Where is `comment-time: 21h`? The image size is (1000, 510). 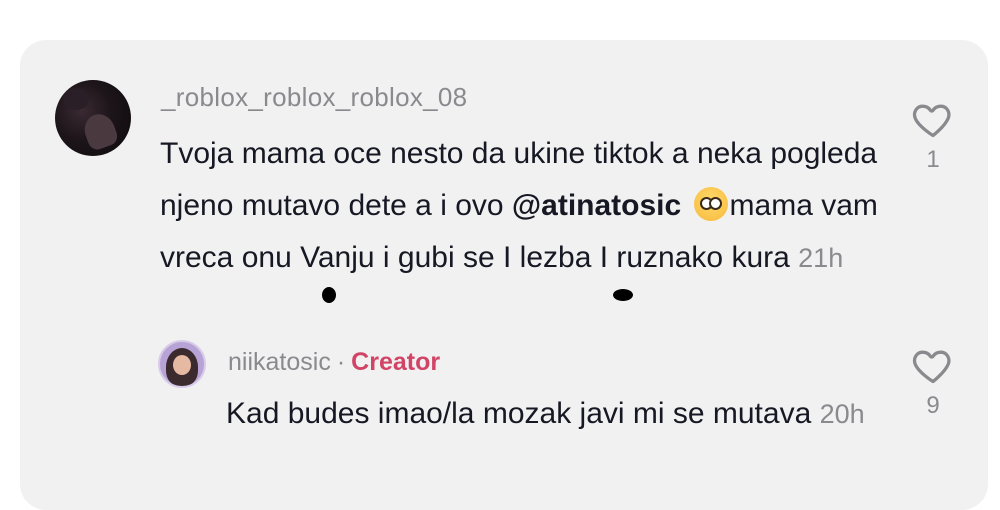 comment-time: 21h is located at coordinates (821, 258).